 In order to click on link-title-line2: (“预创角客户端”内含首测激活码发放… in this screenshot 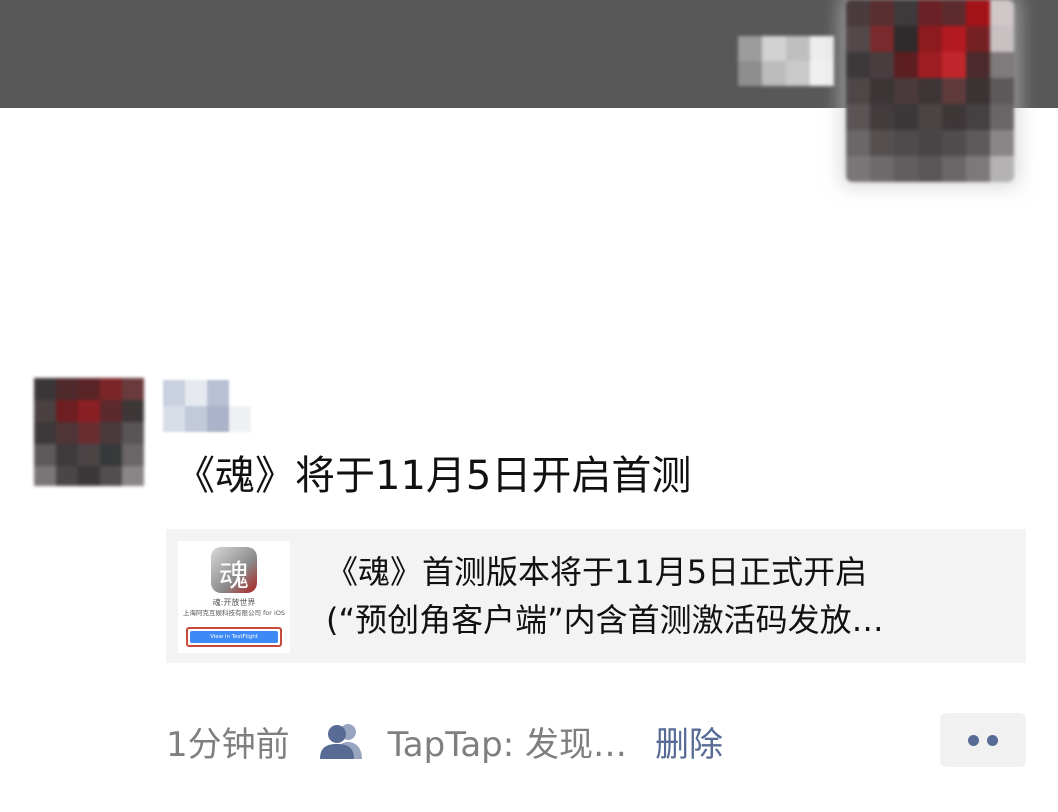, I will do `click(605, 620)`.